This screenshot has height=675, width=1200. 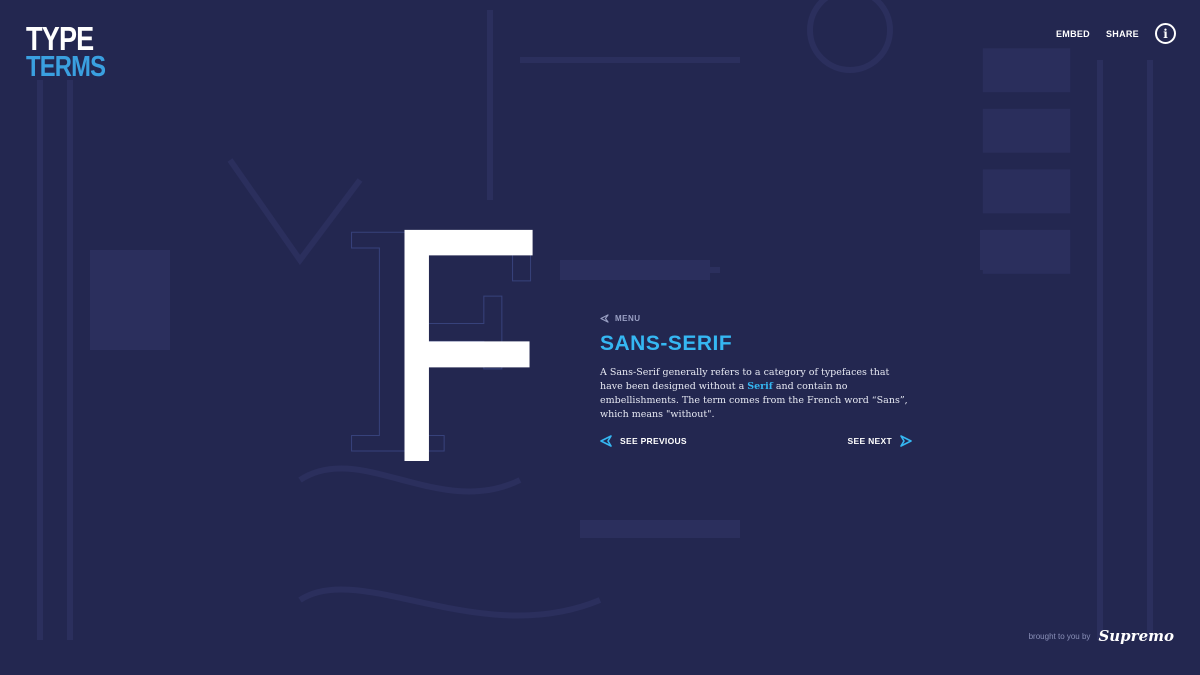 I want to click on triangle-right-icon, so click(x=906, y=441).